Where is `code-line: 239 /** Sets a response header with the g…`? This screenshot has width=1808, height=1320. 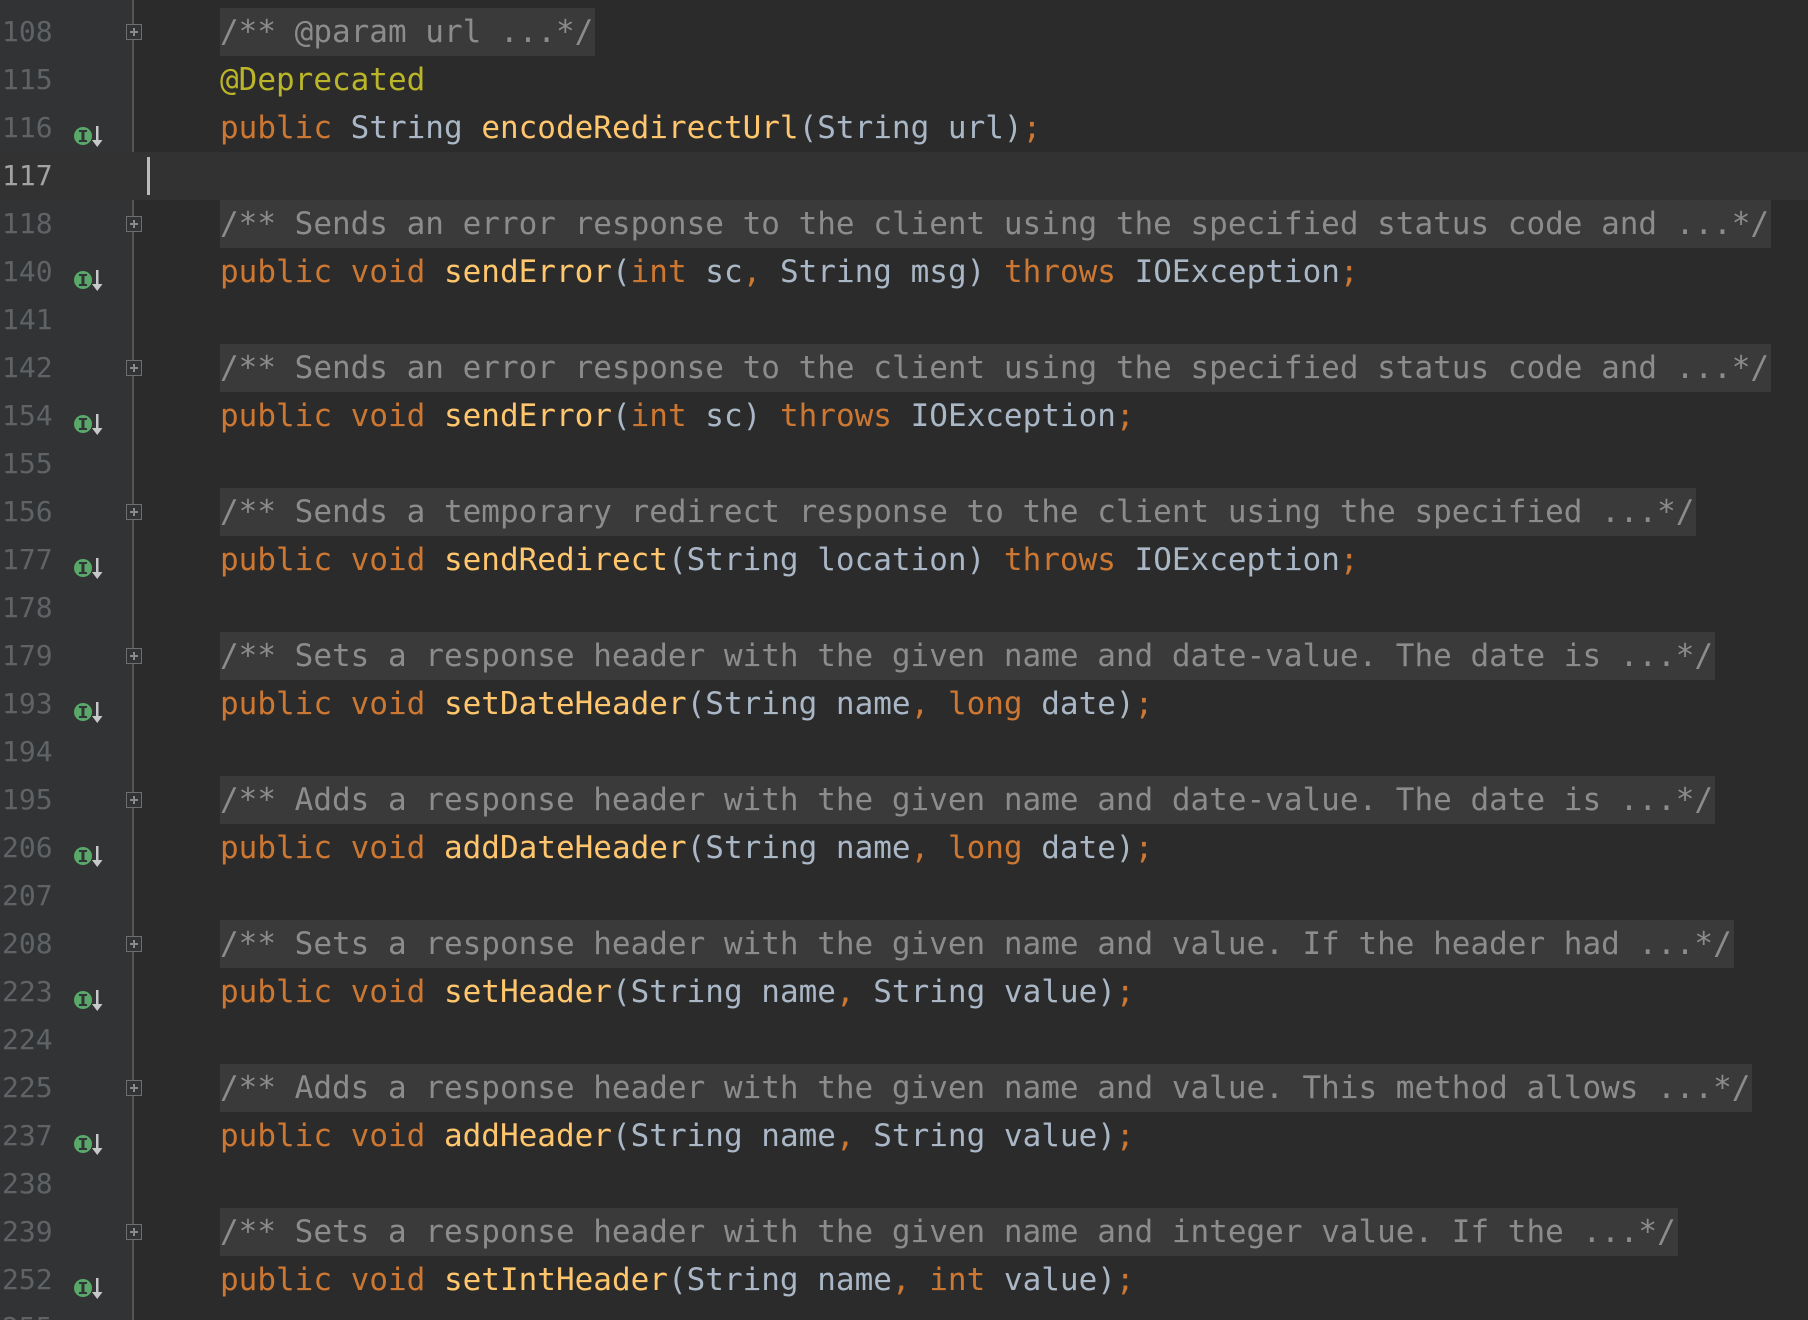 code-line: 239 /** Sets a response header with the g… is located at coordinates (904, 1232).